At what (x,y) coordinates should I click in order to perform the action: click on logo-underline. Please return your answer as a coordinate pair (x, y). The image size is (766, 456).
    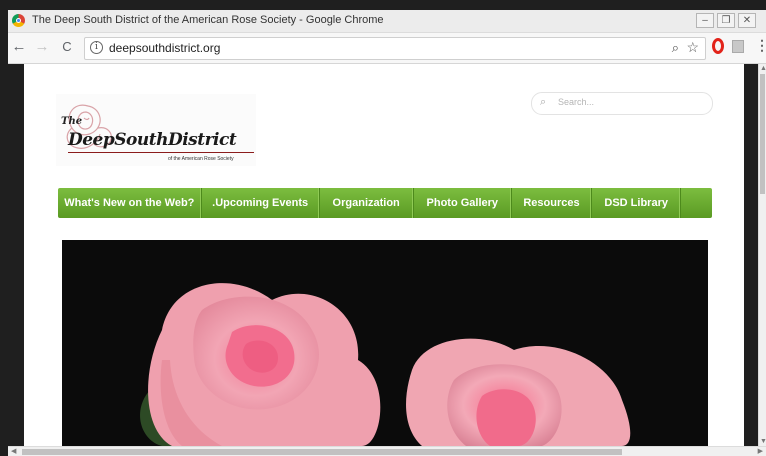
    Looking at the image, I should click on (161, 152).